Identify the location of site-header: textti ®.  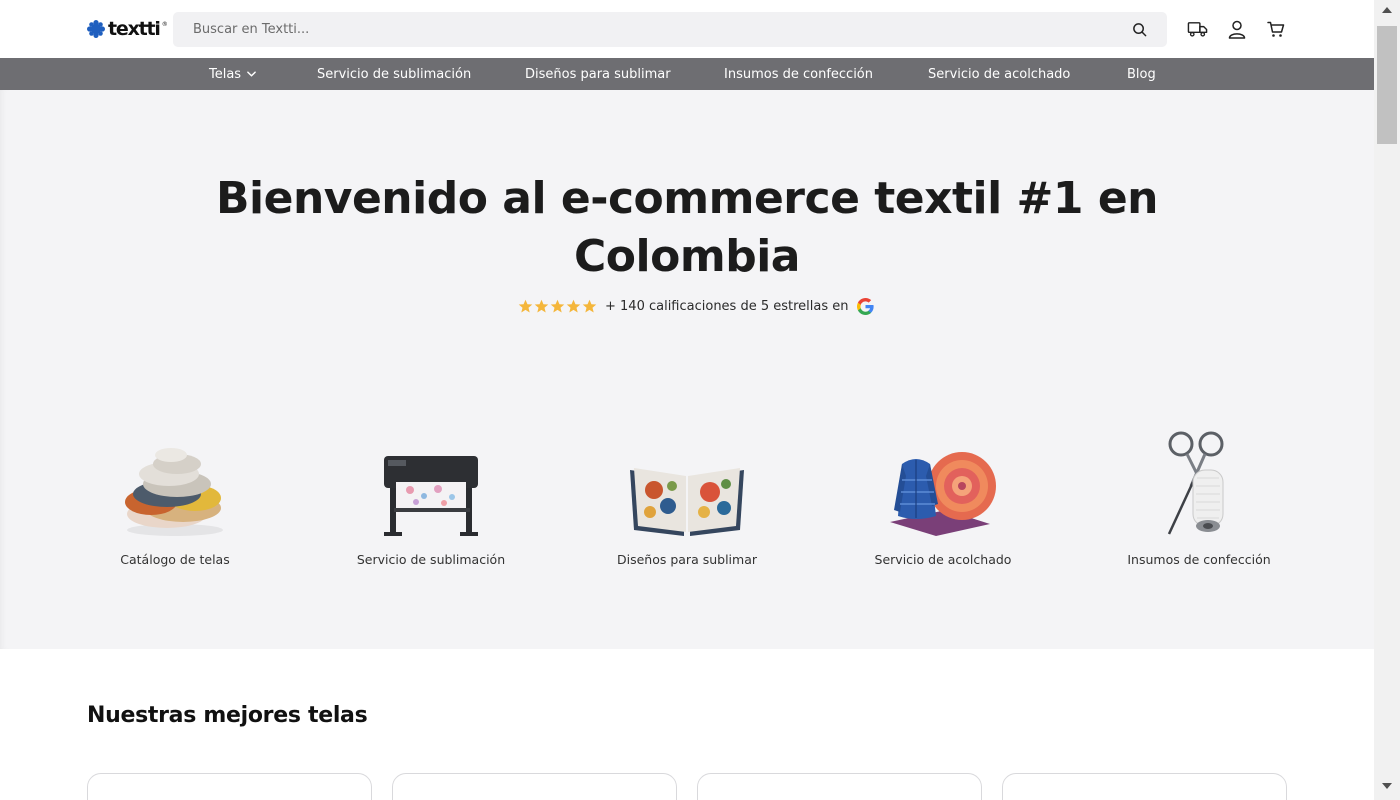
(687, 29).